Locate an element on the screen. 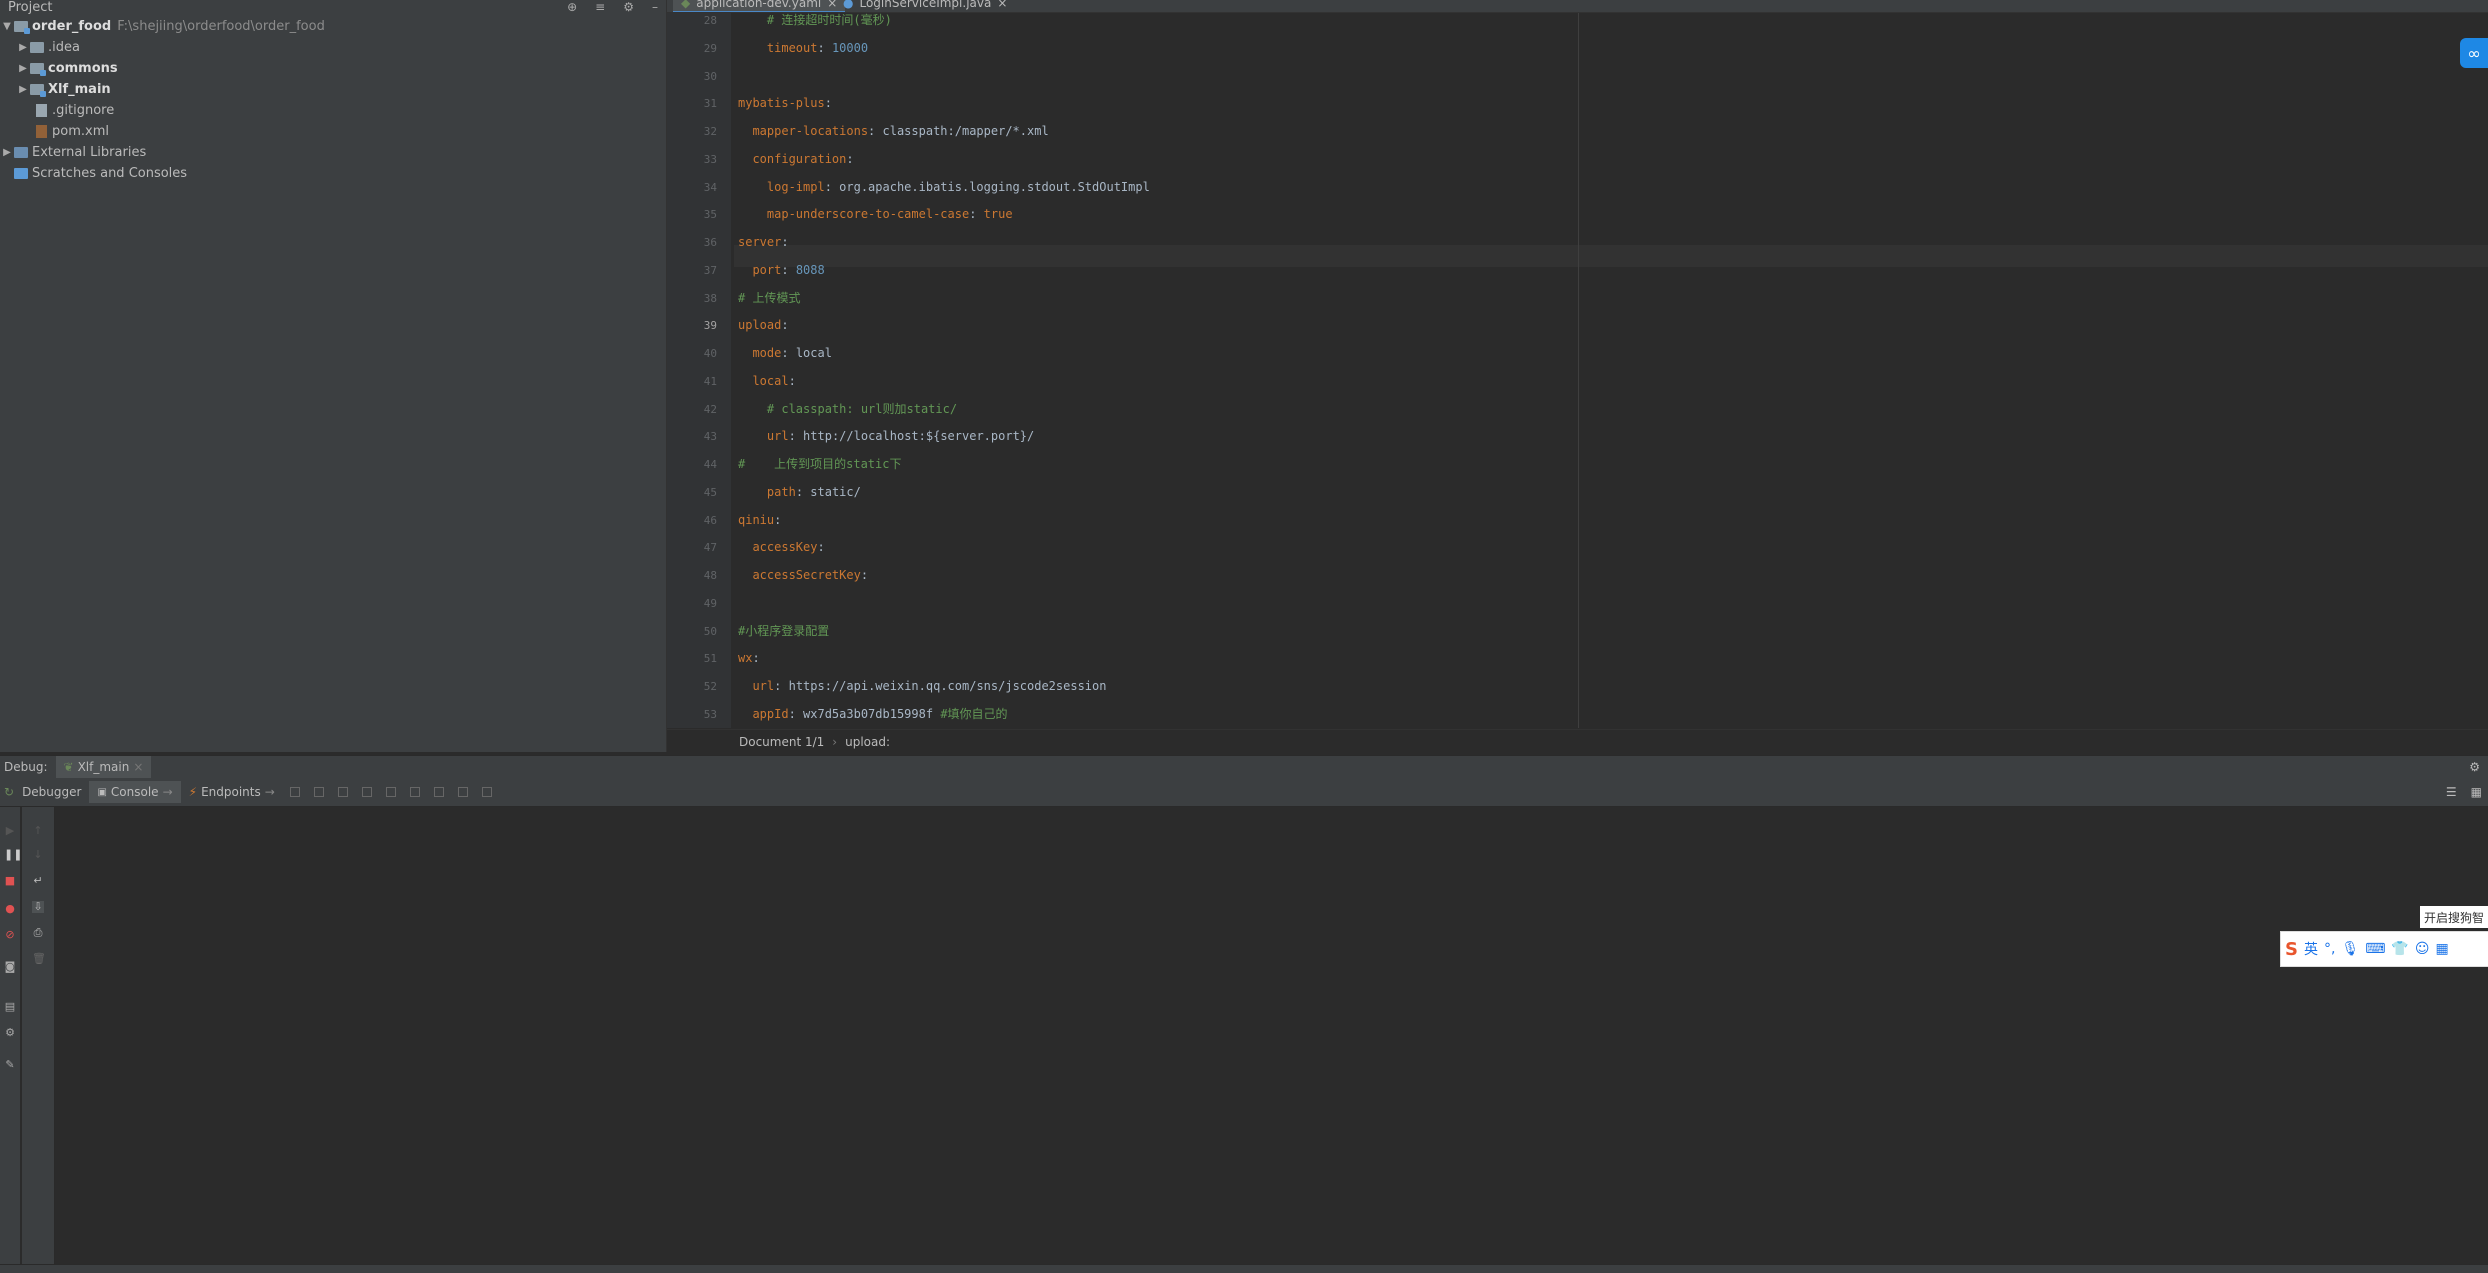  tree-item-commons: ▶ commons is located at coordinates (333, 68).